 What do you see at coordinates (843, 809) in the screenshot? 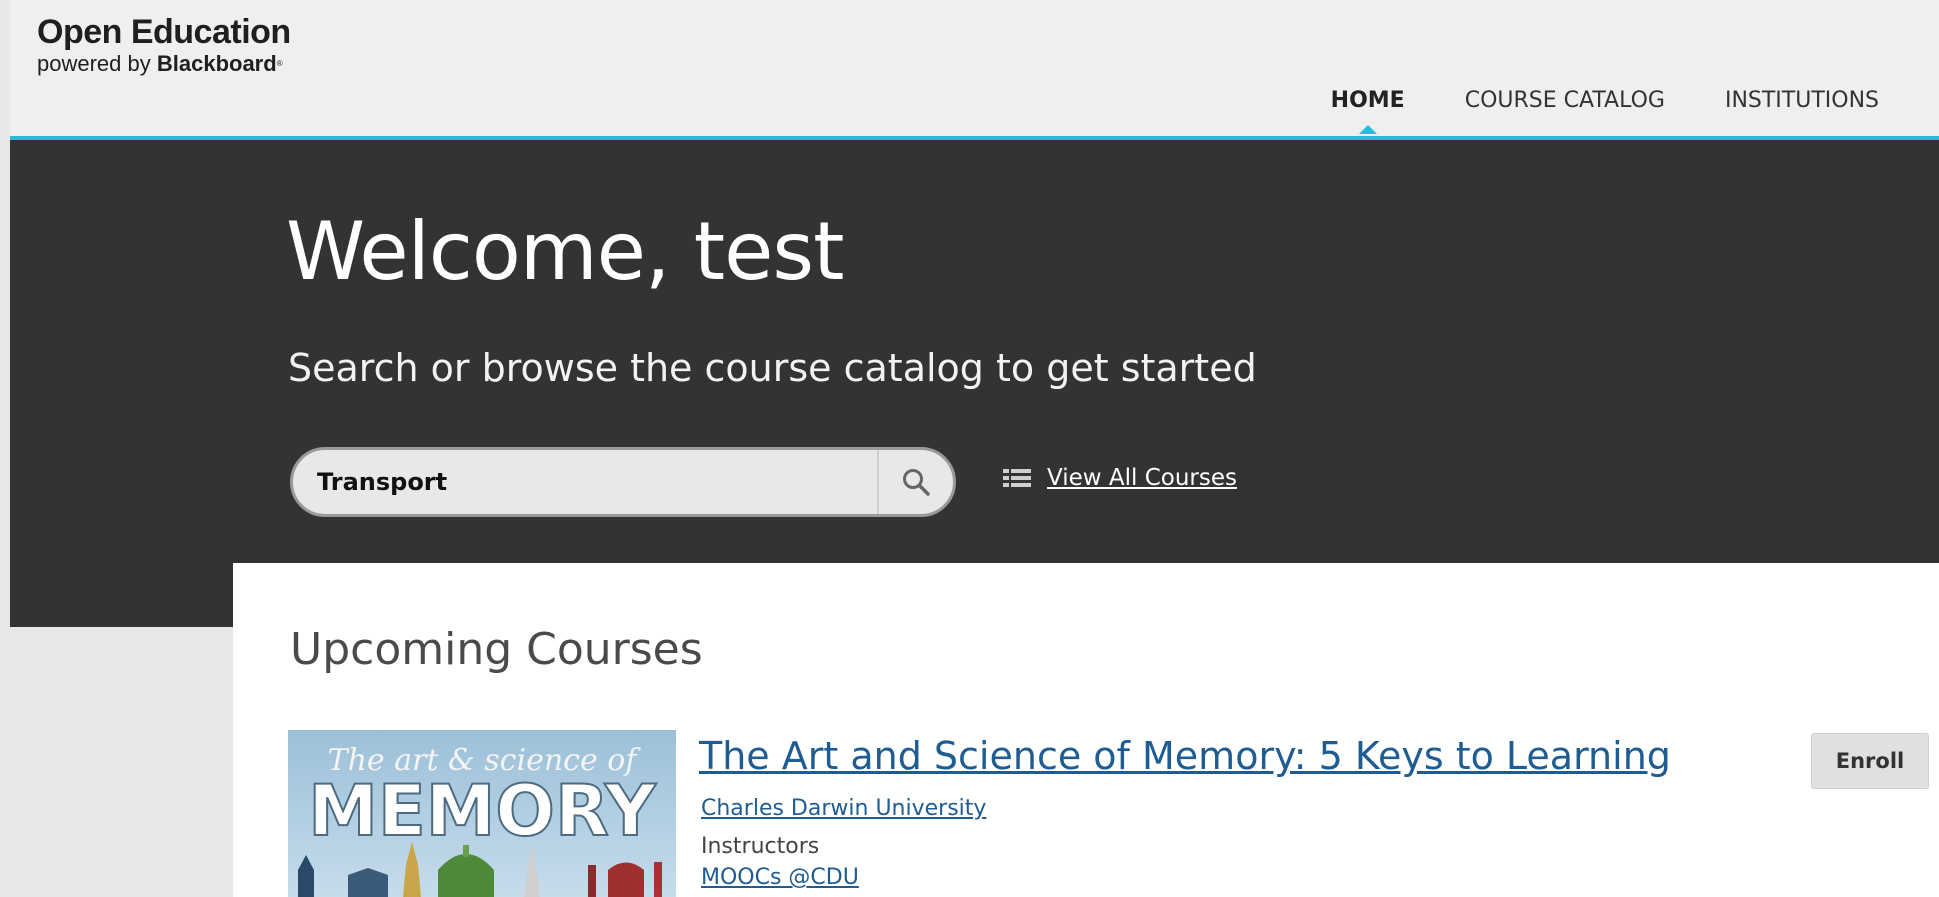
I see `course-institution-link: Charles Darwin University` at bounding box center [843, 809].